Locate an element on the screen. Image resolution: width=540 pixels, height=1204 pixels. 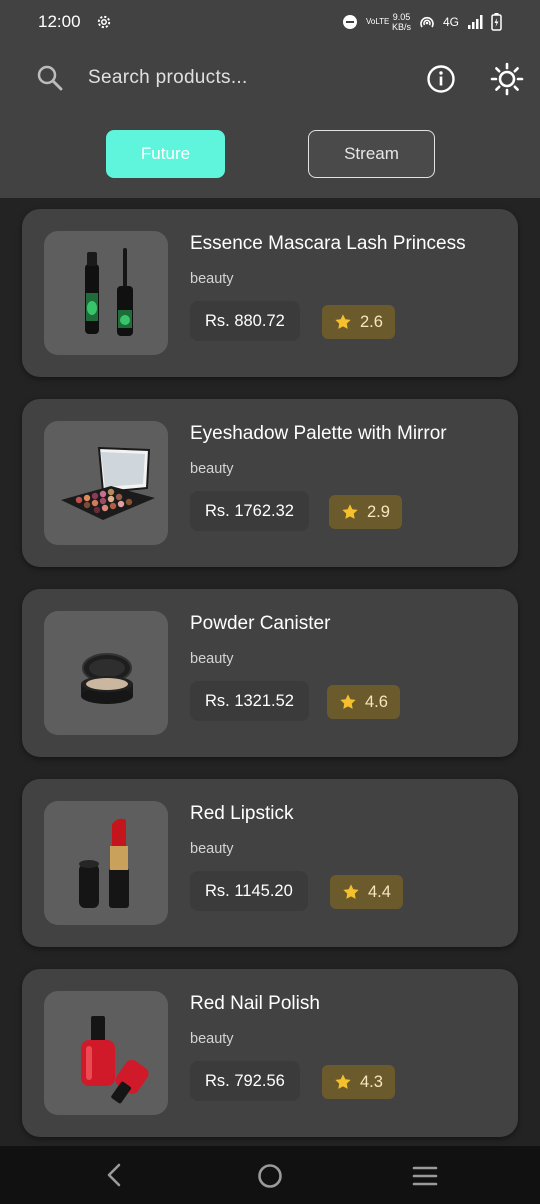
system-navigation-bar is located at coordinates (270, 1175).